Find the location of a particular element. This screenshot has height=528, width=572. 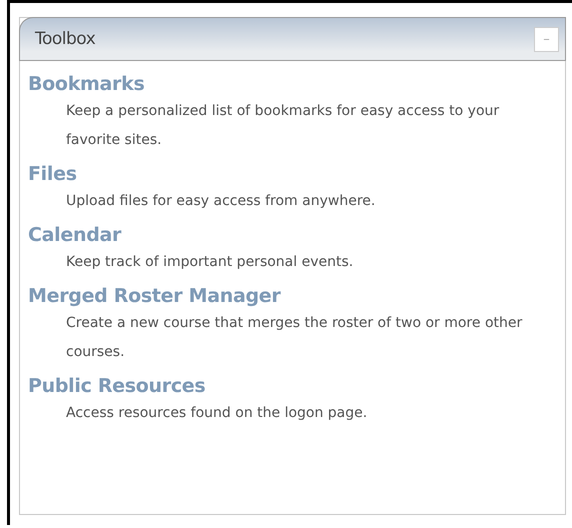

tool-link: Files is located at coordinates (52, 174).